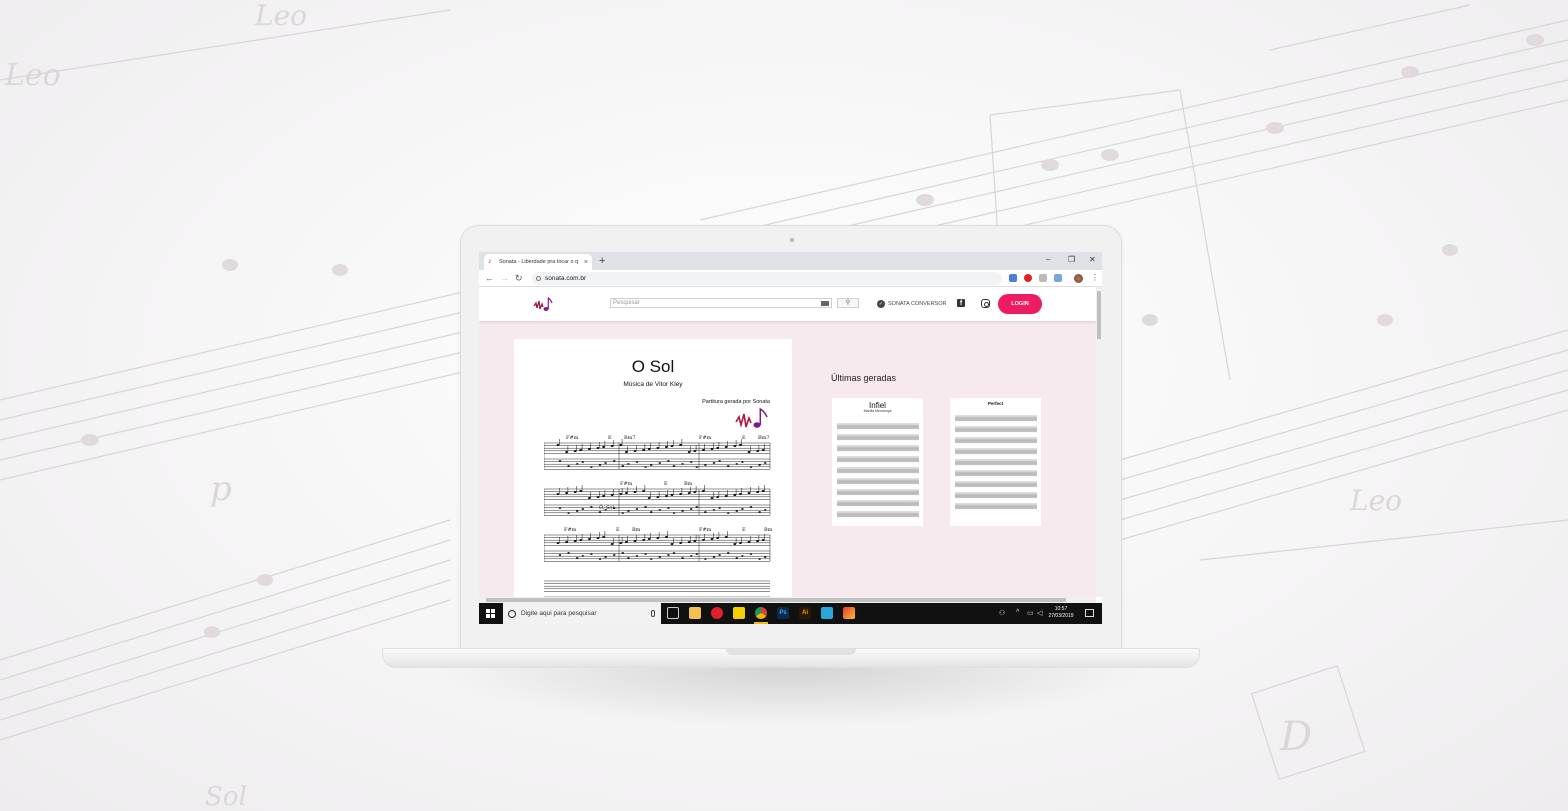  What do you see at coordinates (1020, 304) in the screenshot?
I see `login-button: LOGIN` at bounding box center [1020, 304].